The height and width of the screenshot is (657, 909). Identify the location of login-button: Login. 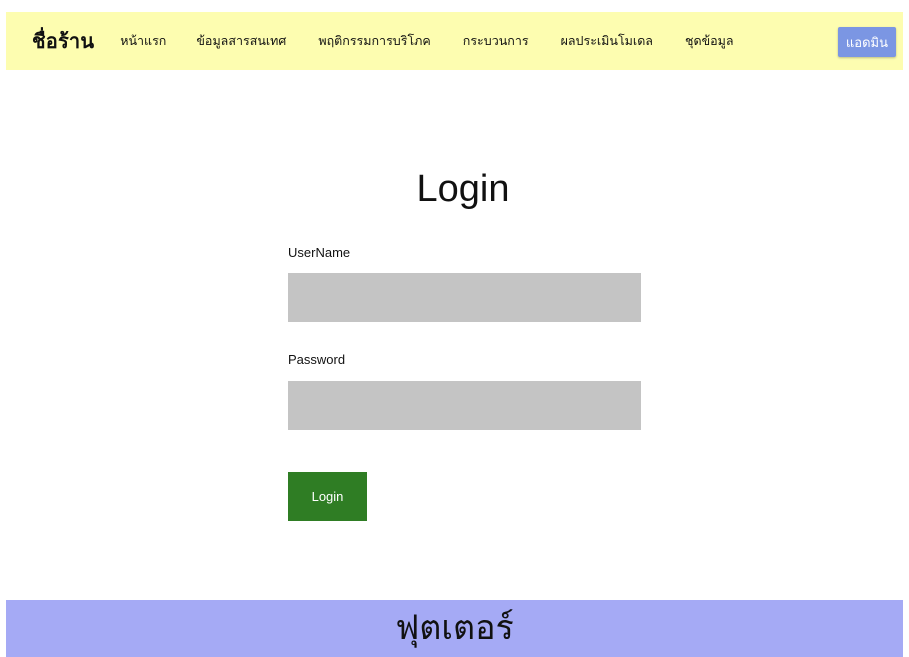
(327, 496).